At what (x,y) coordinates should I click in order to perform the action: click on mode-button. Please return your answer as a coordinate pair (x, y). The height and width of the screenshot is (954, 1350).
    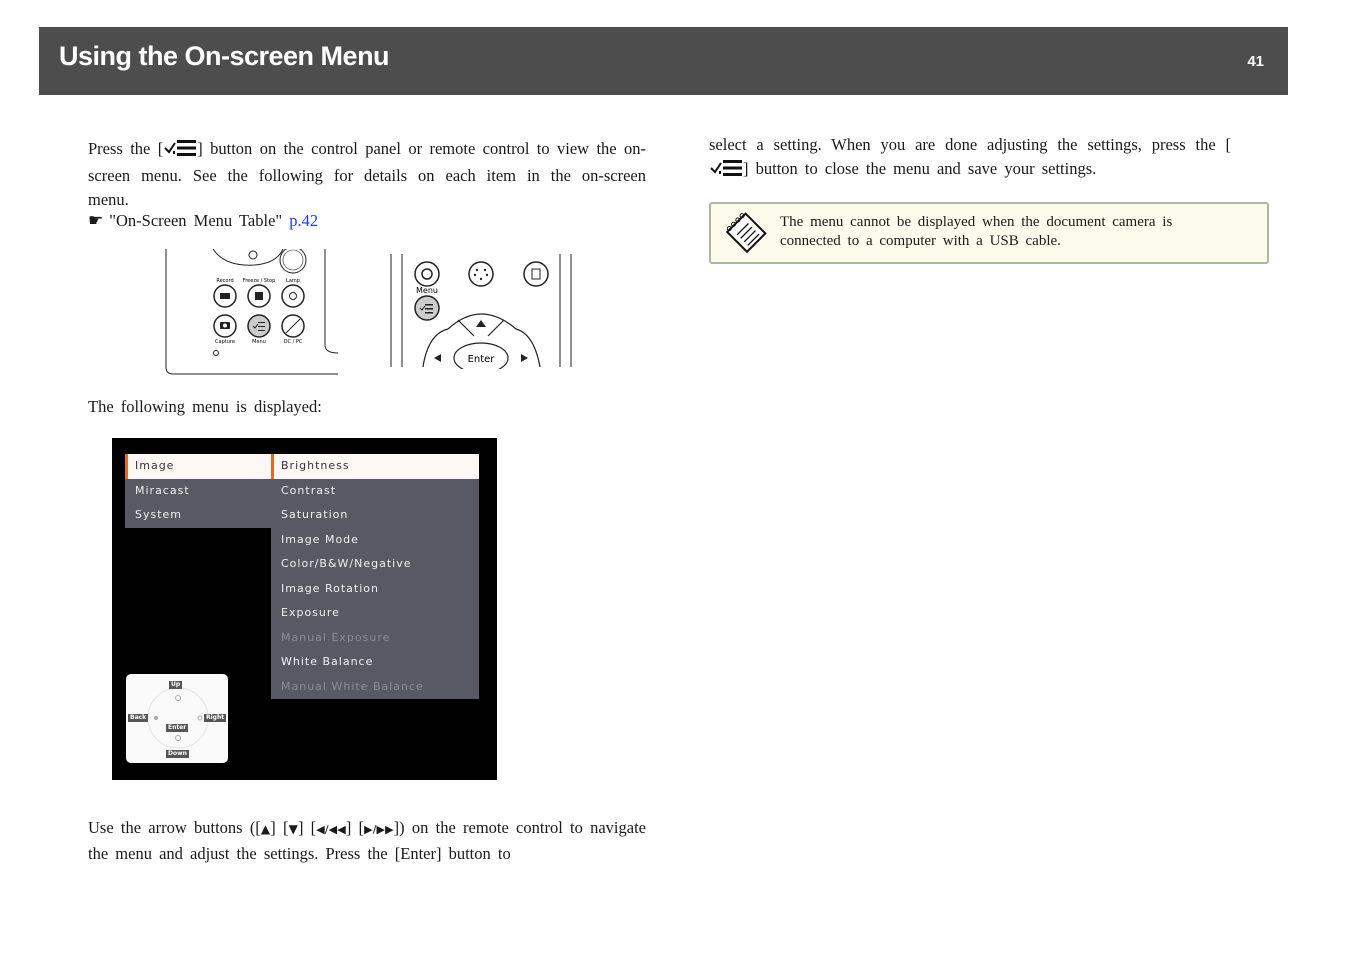
    Looking at the image, I should click on (481, 274).